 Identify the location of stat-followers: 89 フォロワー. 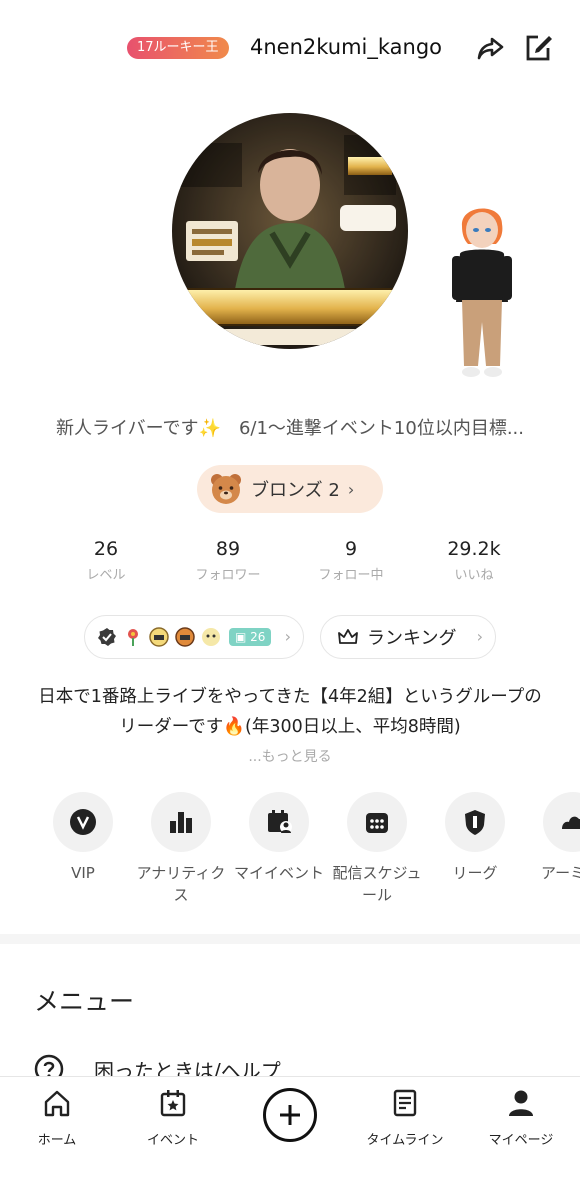
(228, 560).